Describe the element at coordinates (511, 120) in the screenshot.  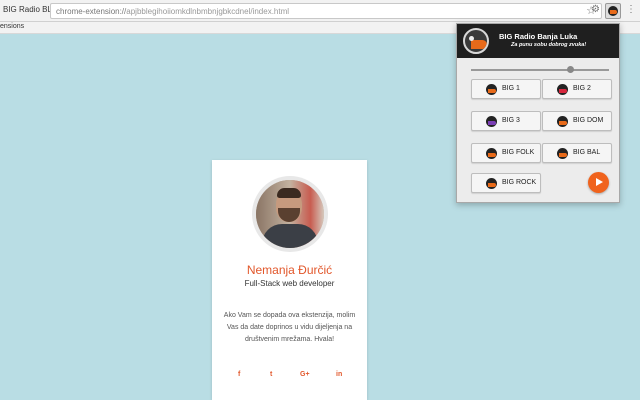
I see `station-label: BIG 3` at that location.